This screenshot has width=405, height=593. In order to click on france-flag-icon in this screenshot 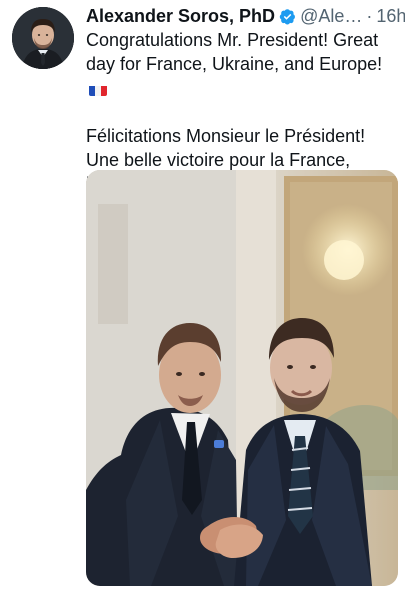, I will do `click(98, 89)`.